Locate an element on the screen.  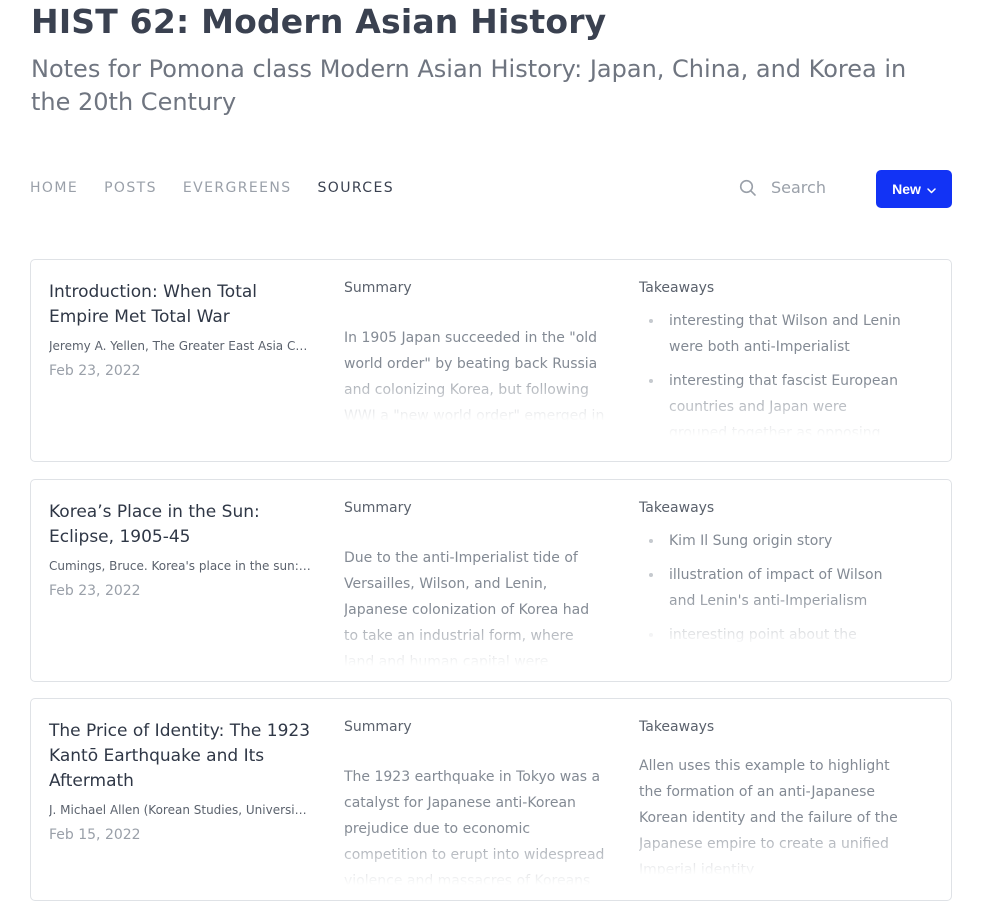
takeaway-item: interesting point about the failure is located at coordinates (770, 634).